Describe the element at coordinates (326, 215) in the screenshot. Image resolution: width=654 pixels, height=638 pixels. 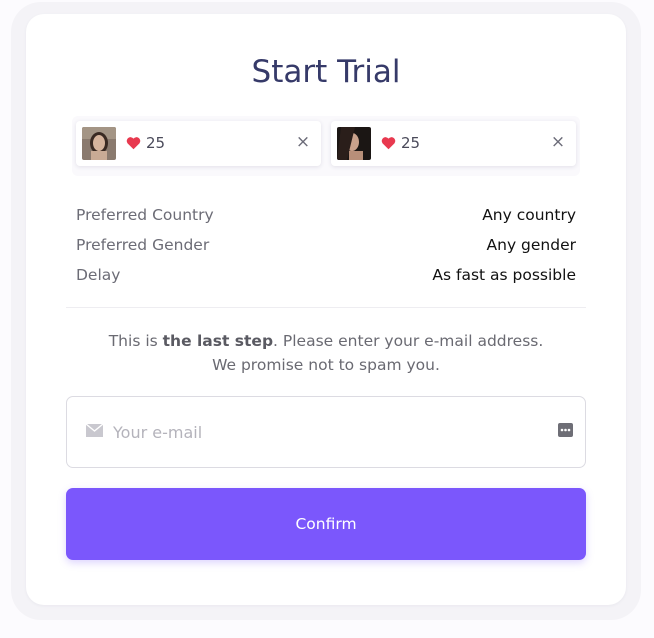
I see `preference-row: Preferred Country Any country` at that location.